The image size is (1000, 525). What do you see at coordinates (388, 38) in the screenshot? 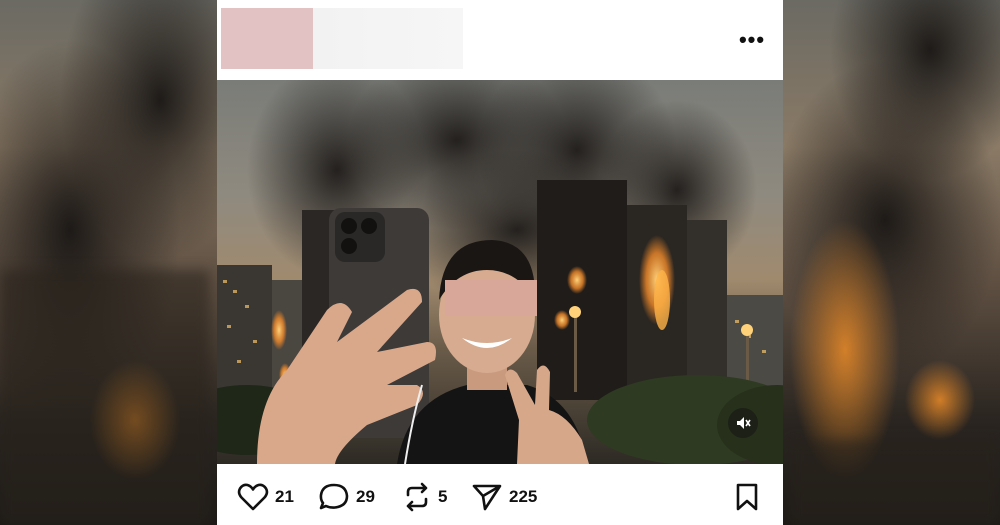
I see `username` at bounding box center [388, 38].